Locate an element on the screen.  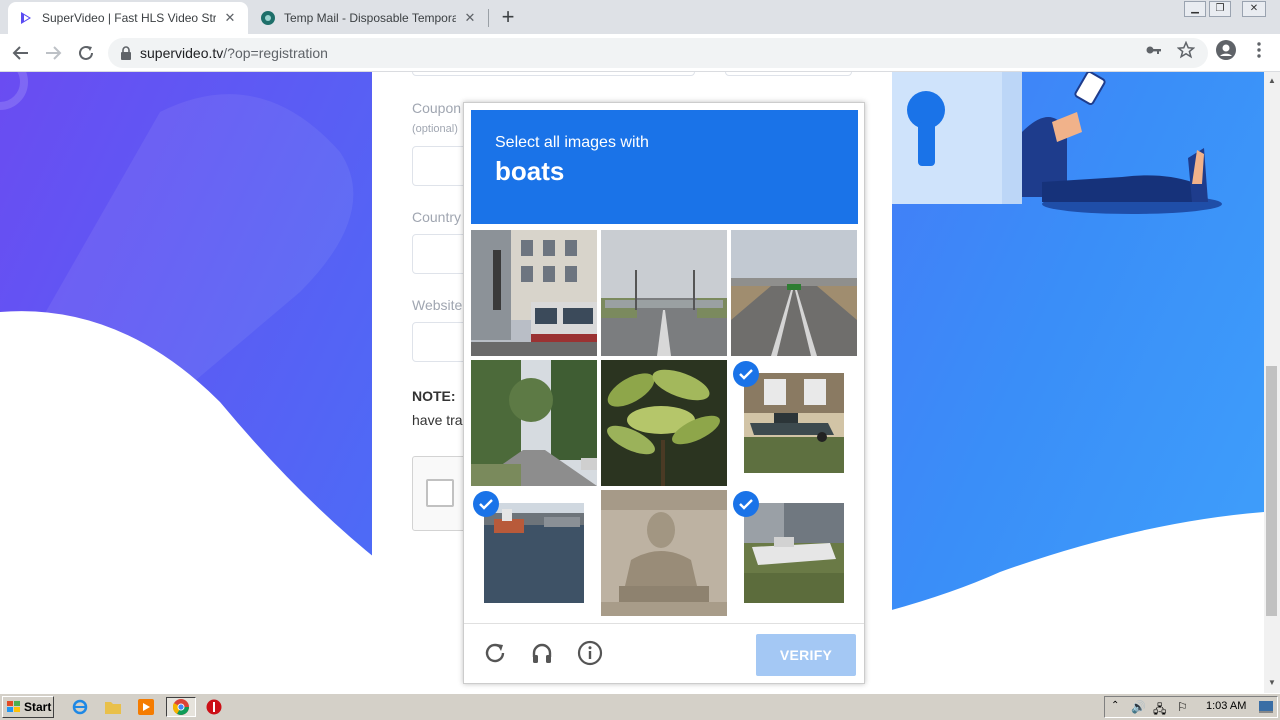
highway-bridge-image is located at coordinates (794, 293).